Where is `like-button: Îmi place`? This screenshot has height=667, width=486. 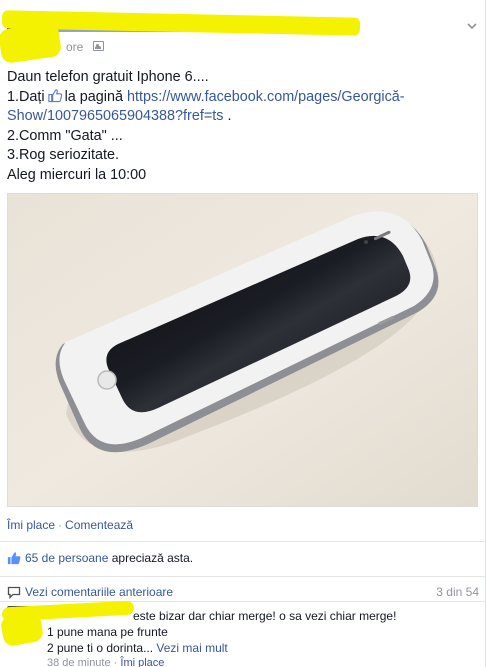 like-button: Îmi place is located at coordinates (31, 525).